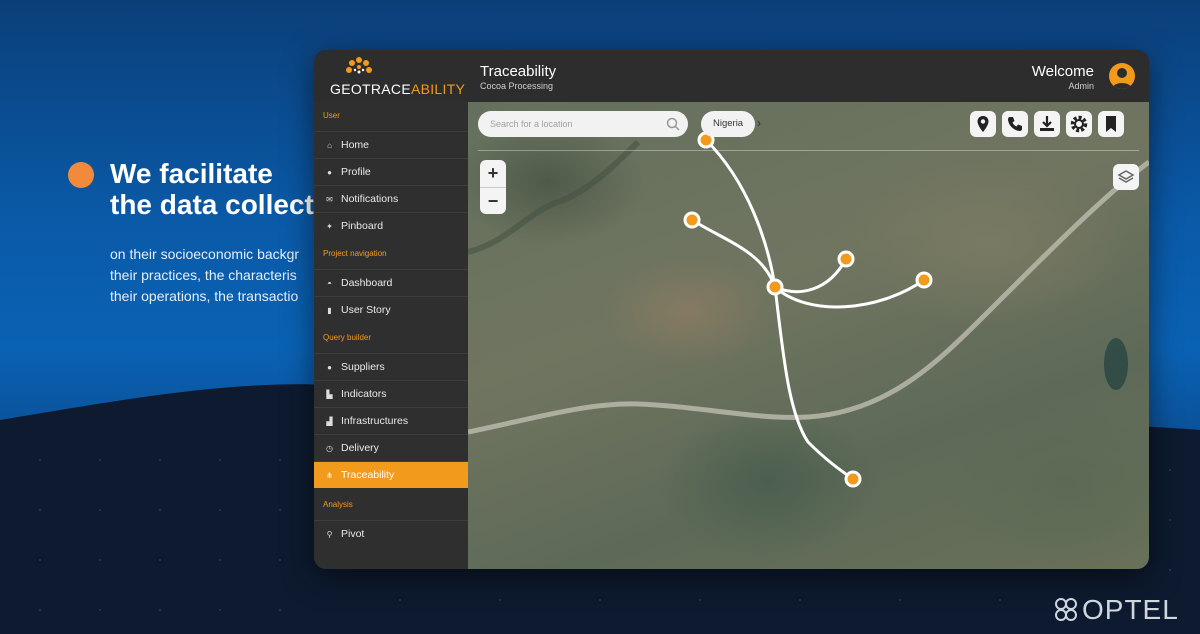 This screenshot has height=634, width=1200. Describe the element at coordinates (359, 65) in the screenshot. I see `logo-mark-icon` at that location.